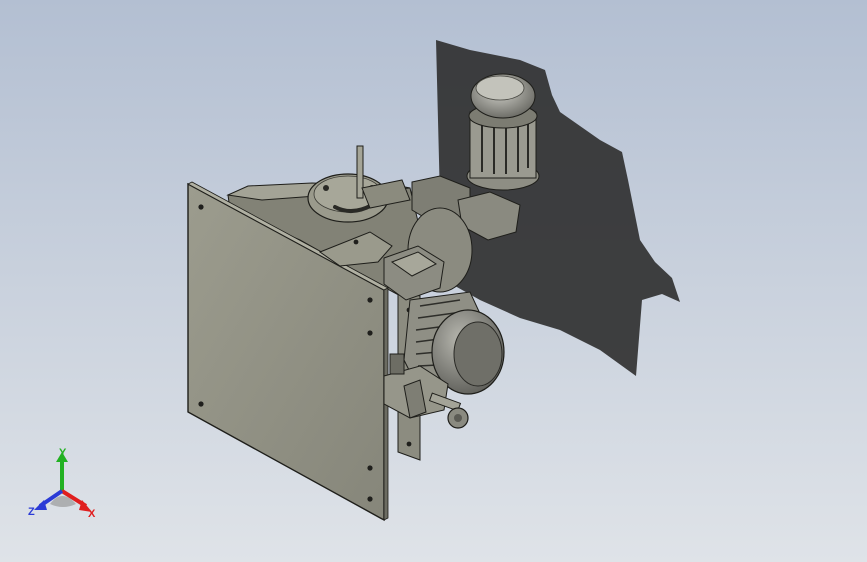 The width and height of the screenshot is (867, 562). What do you see at coordinates (92, 514) in the screenshot?
I see `x-axis-label: X` at bounding box center [92, 514].